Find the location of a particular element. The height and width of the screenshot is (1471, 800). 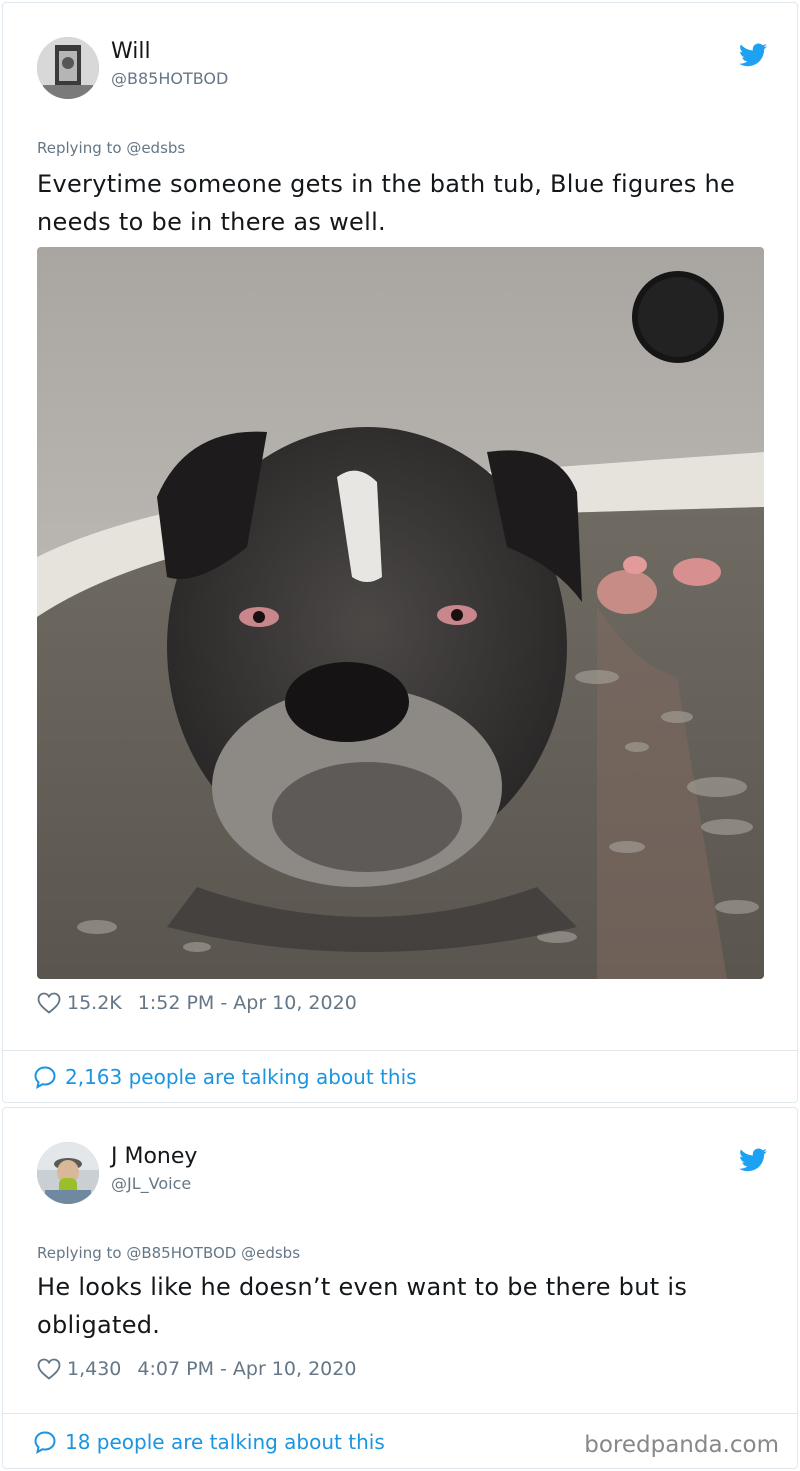

author-handle: @B85HOTBOD is located at coordinates (169, 78).